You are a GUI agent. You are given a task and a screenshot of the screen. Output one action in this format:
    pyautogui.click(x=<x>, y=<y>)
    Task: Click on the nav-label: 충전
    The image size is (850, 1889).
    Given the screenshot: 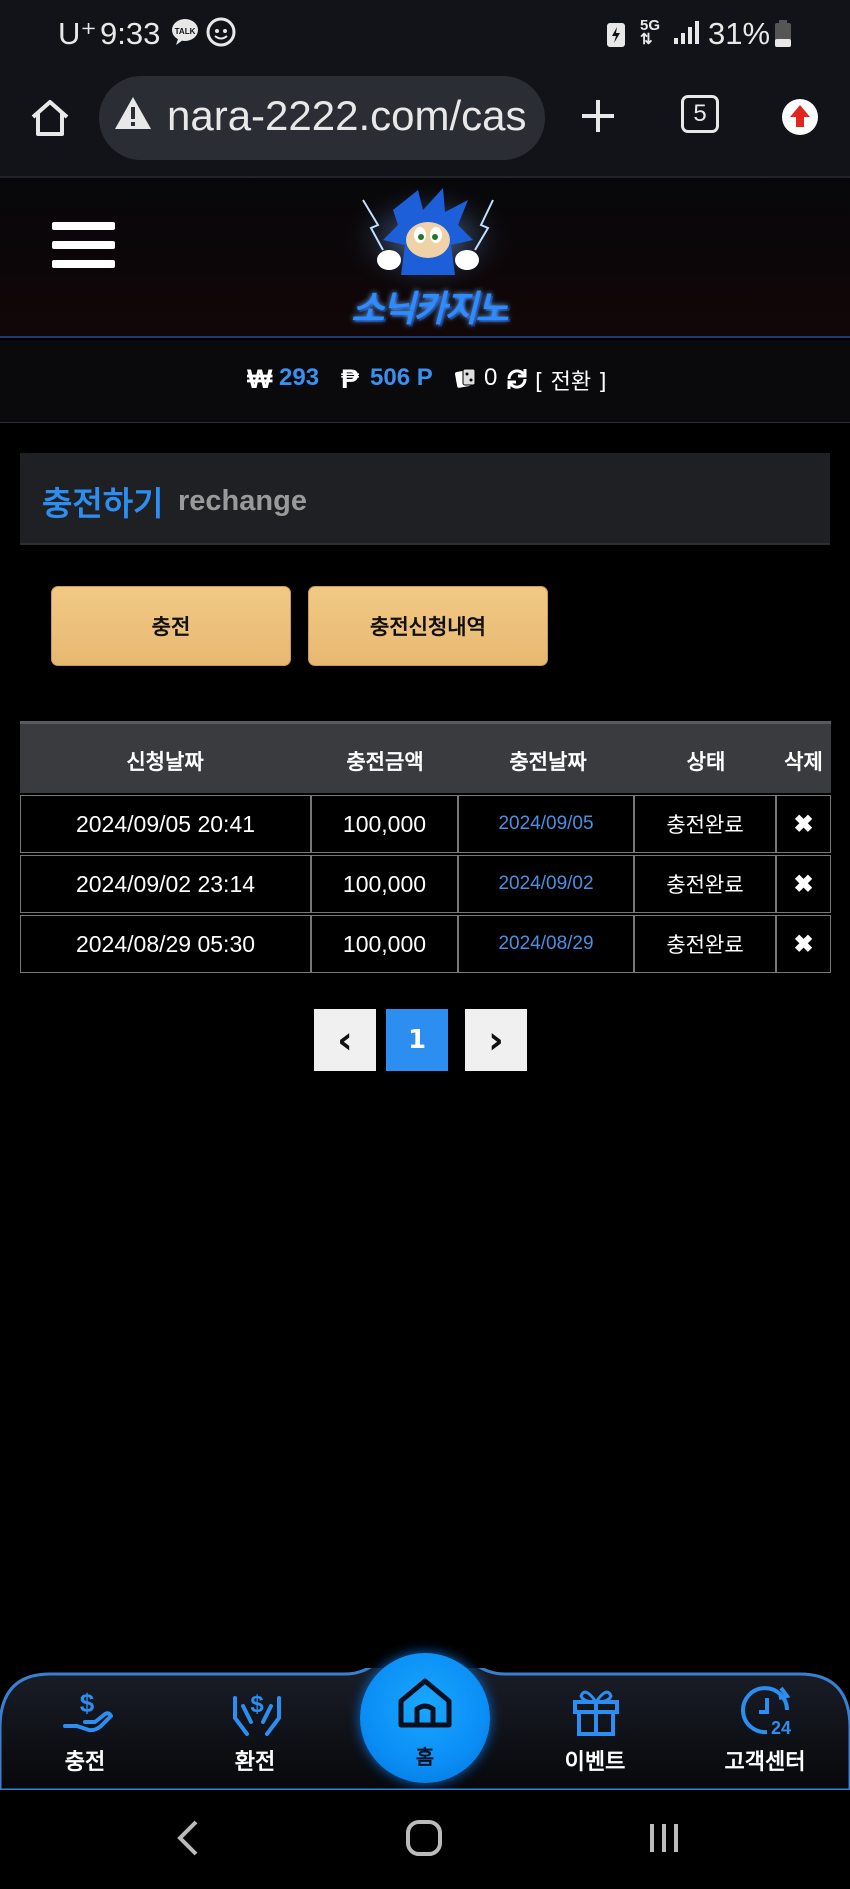 What is the action you would take?
    pyautogui.click(x=85, y=1762)
    